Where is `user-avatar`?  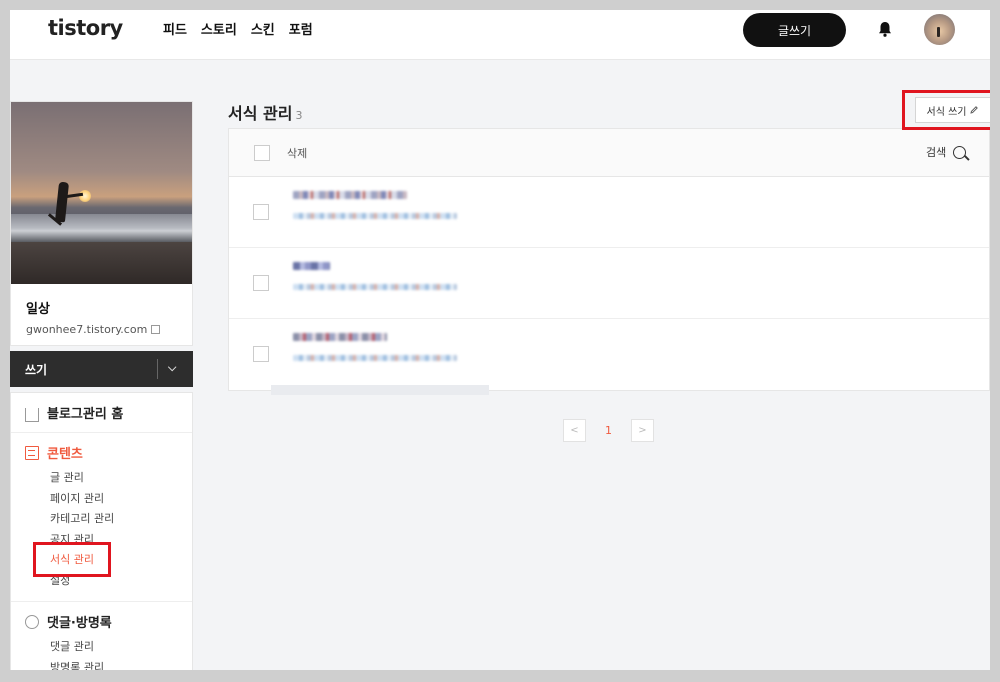
user-avatar is located at coordinates (939, 29).